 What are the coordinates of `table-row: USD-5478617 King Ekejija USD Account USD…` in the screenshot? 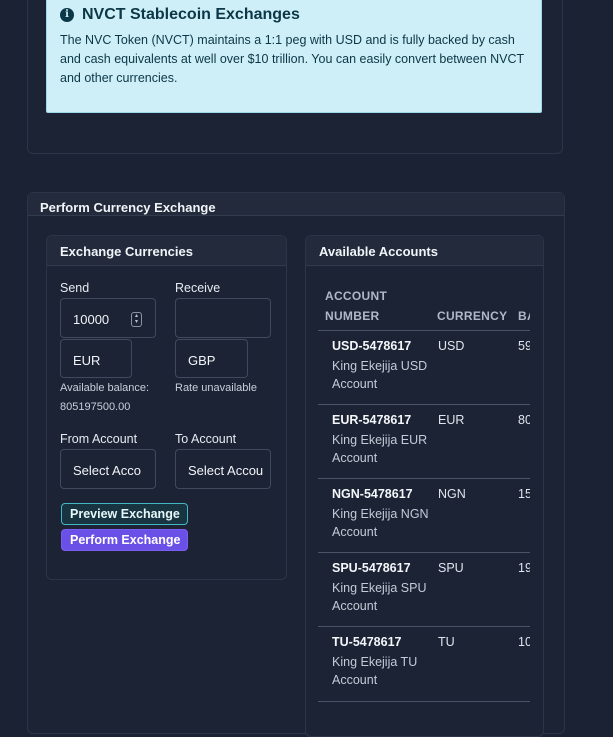 It's located at (424, 367).